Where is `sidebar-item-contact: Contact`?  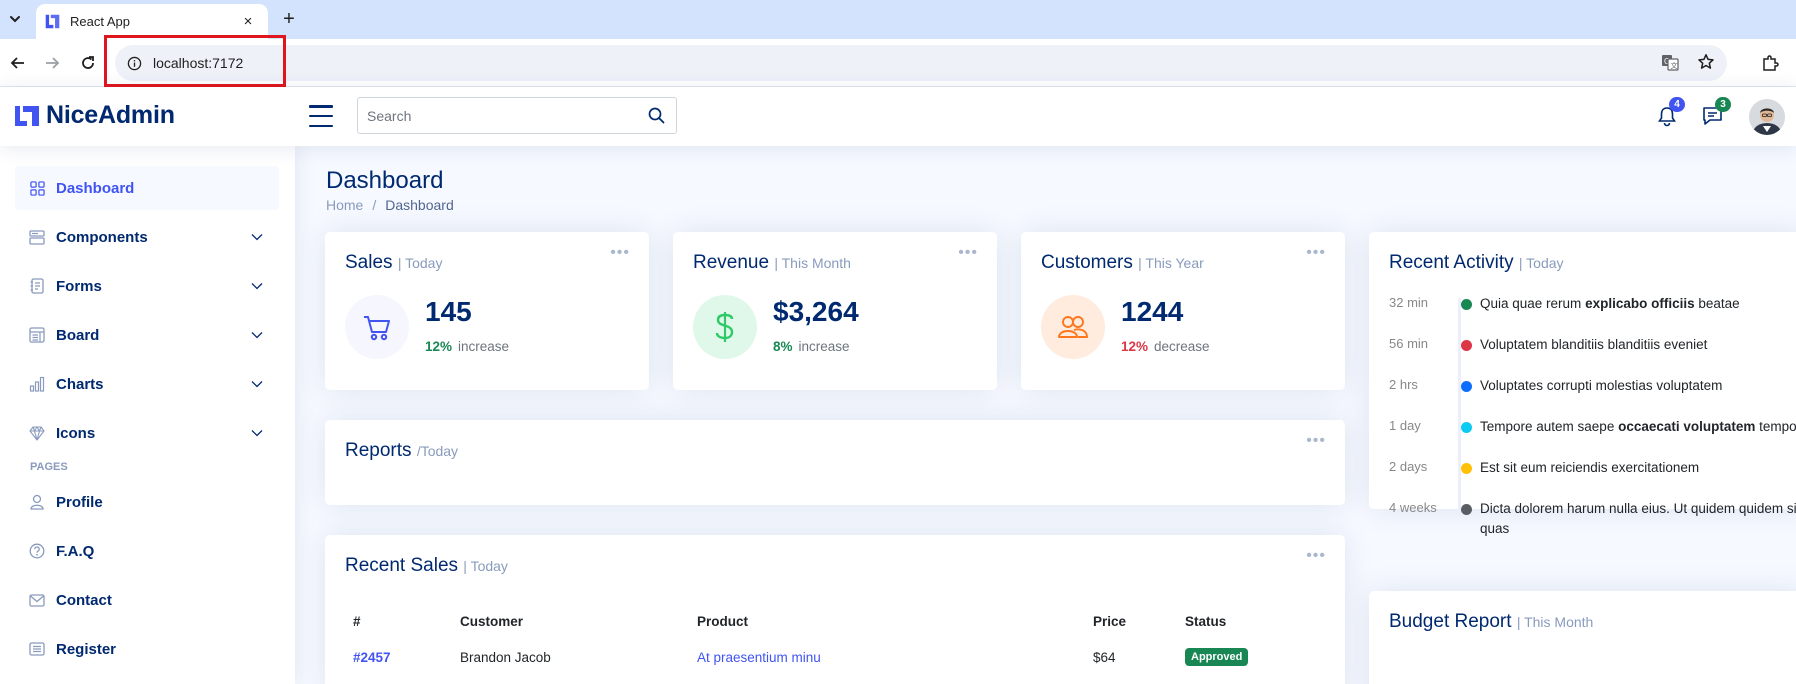
sidebar-item-contact: Contact is located at coordinates (147, 600).